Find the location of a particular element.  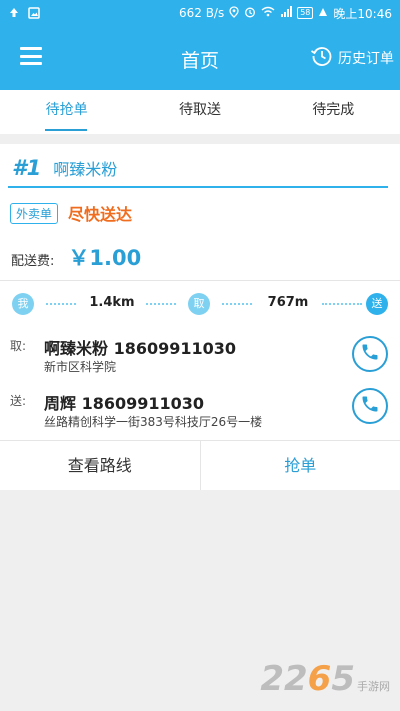

net-speed: 662 B/s is located at coordinates (201, 13).